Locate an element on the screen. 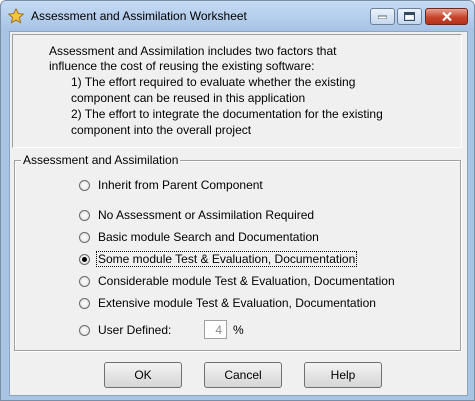  option-user-defined: User Defined: is located at coordinates (125, 330).